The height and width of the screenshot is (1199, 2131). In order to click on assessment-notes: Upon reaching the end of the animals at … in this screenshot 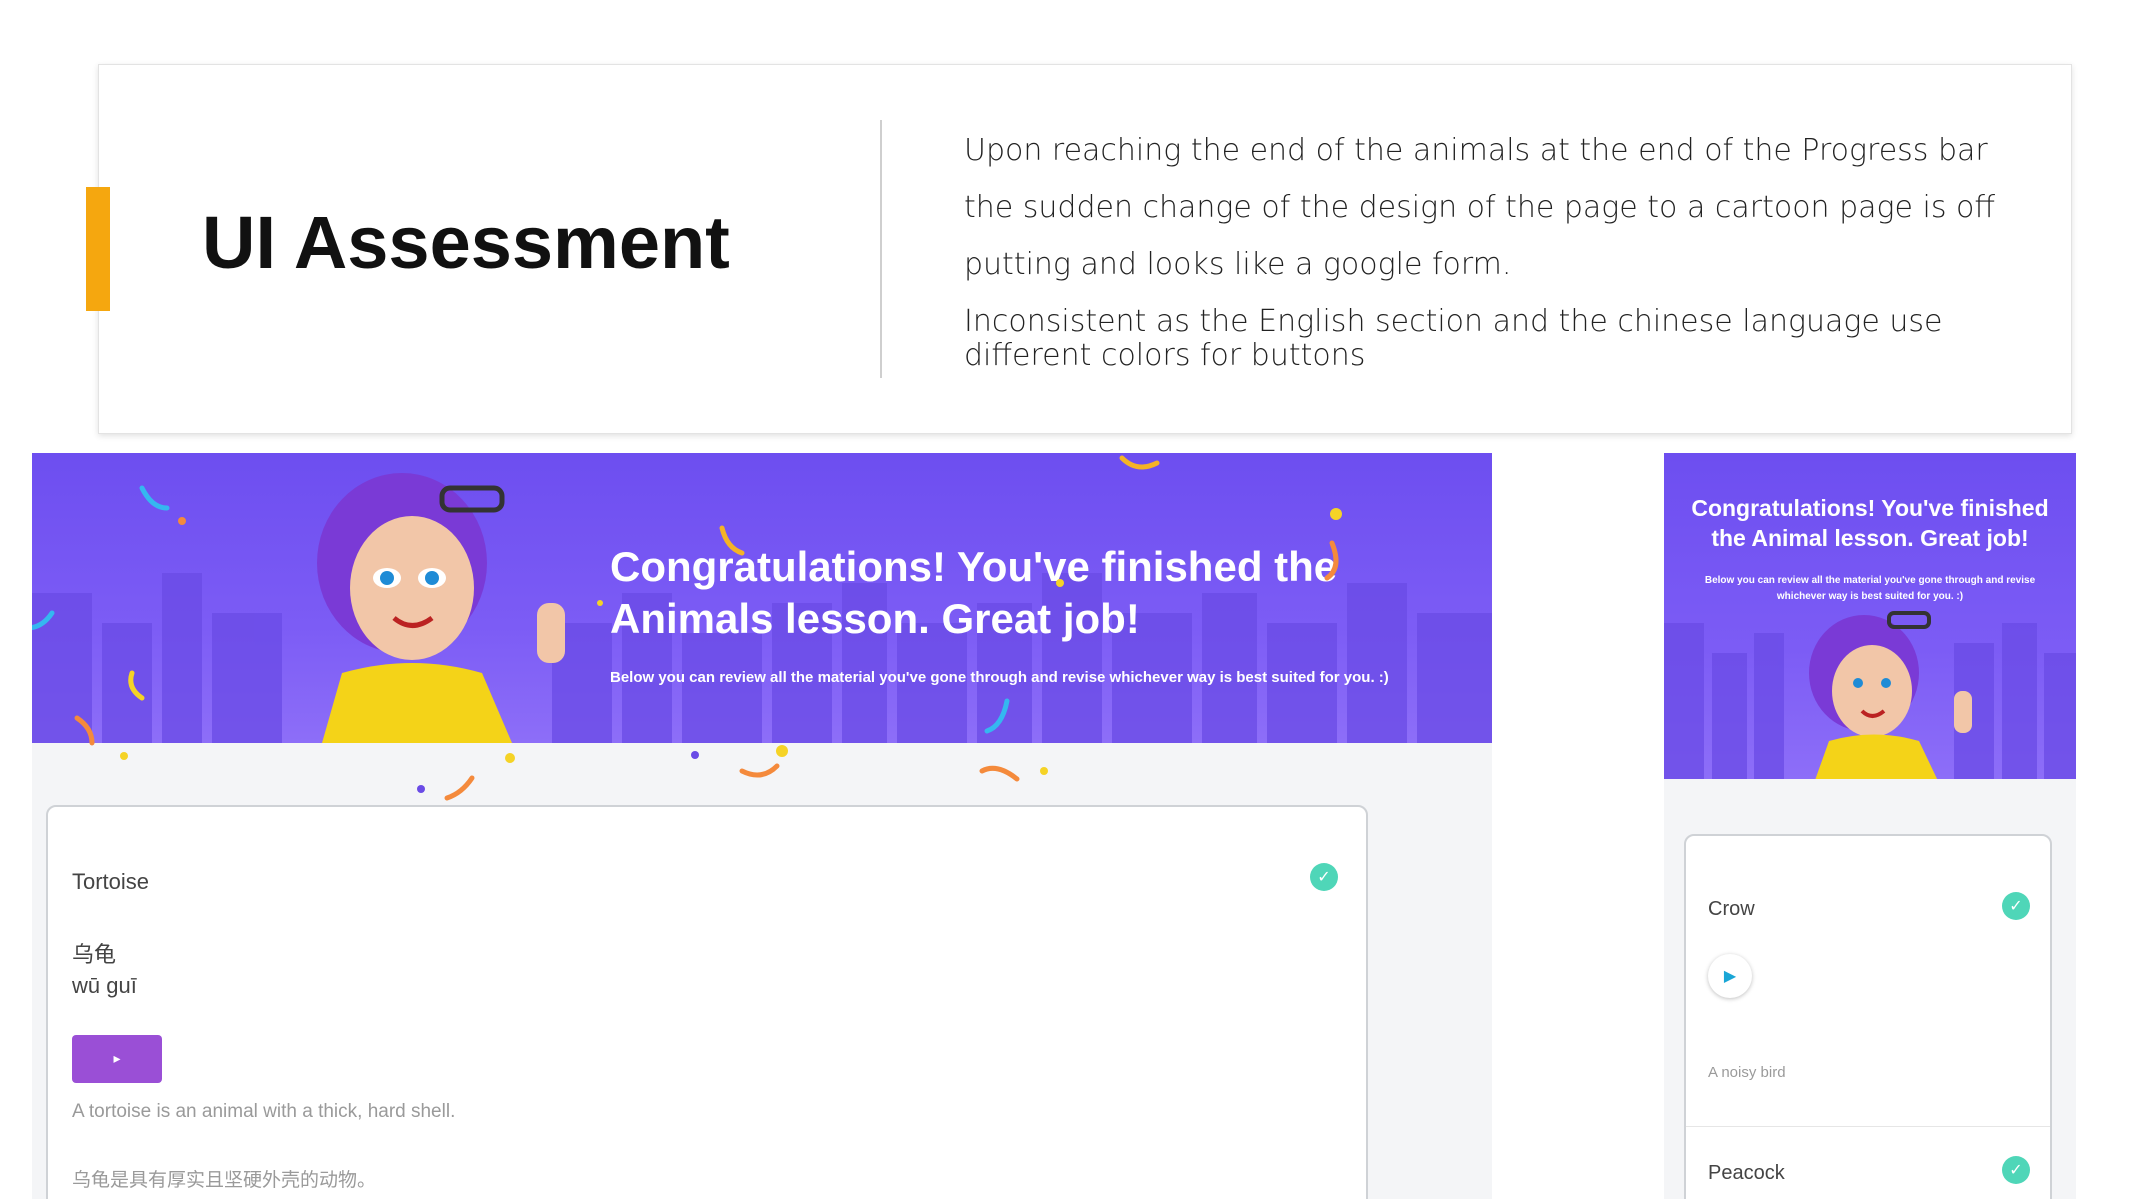, I will do `click(1494, 247)`.